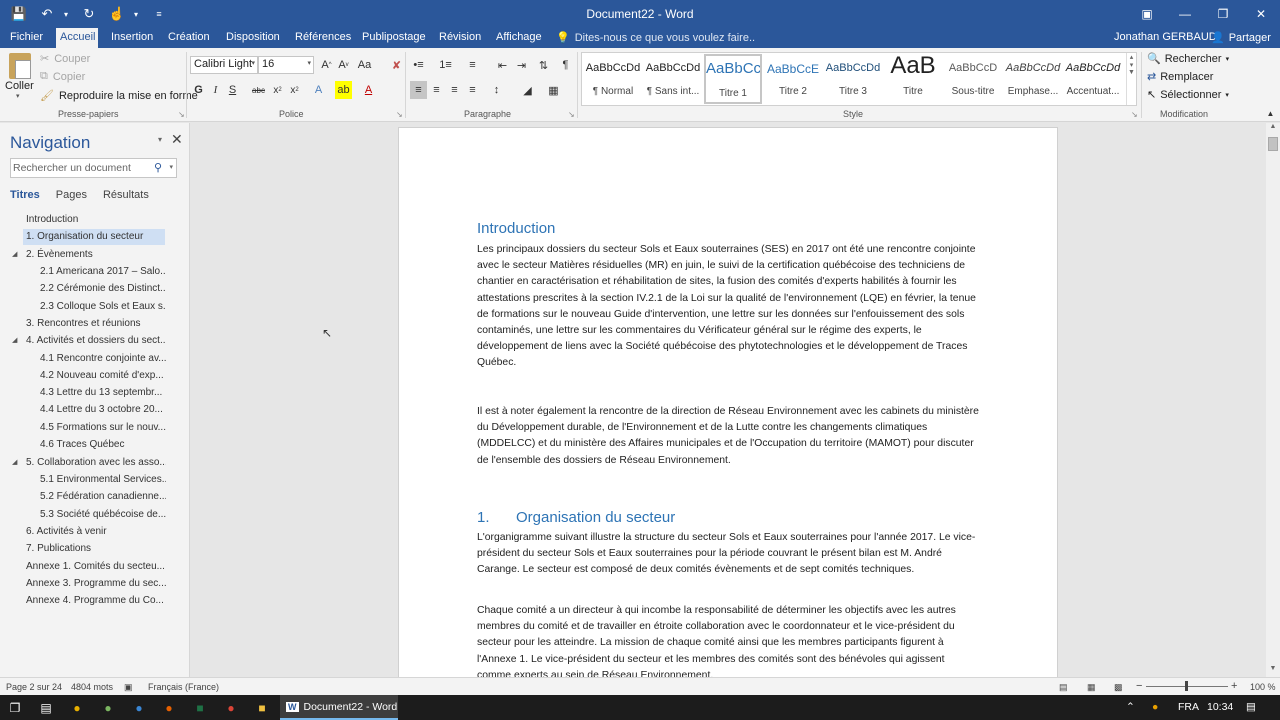  What do you see at coordinates (1270, 113) in the screenshot?
I see `collapse-ribbon-icon: ▲` at bounding box center [1270, 113].